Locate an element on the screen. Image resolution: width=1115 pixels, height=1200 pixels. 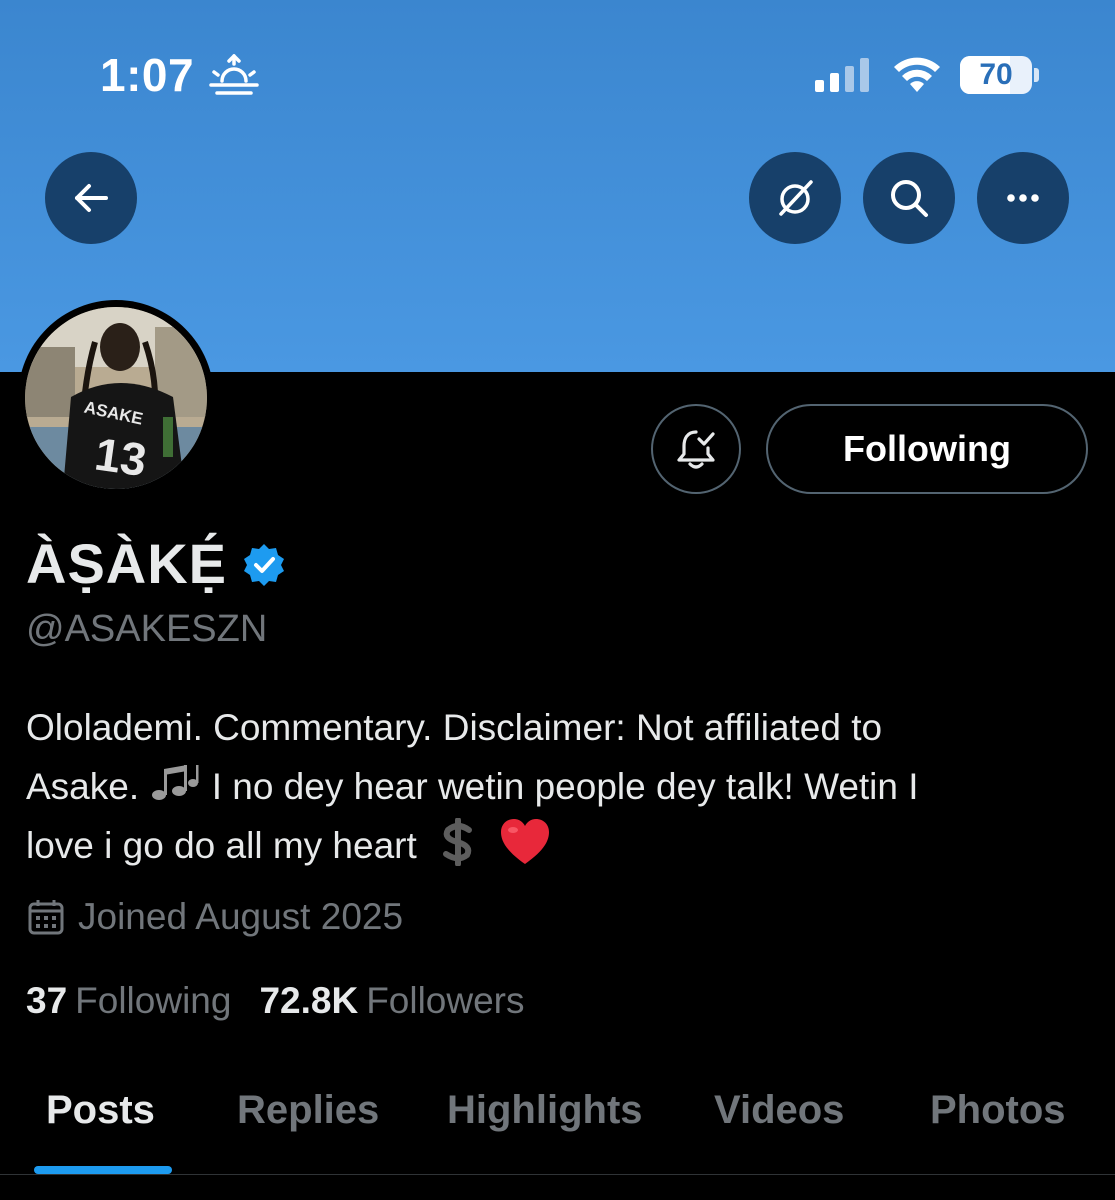
arrow-left-icon is located at coordinates (91, 198).